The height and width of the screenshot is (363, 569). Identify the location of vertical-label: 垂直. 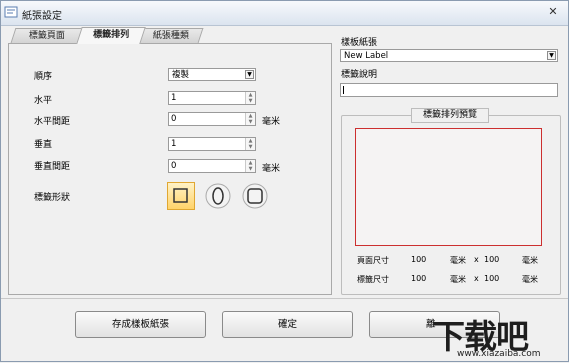
(43, 145).